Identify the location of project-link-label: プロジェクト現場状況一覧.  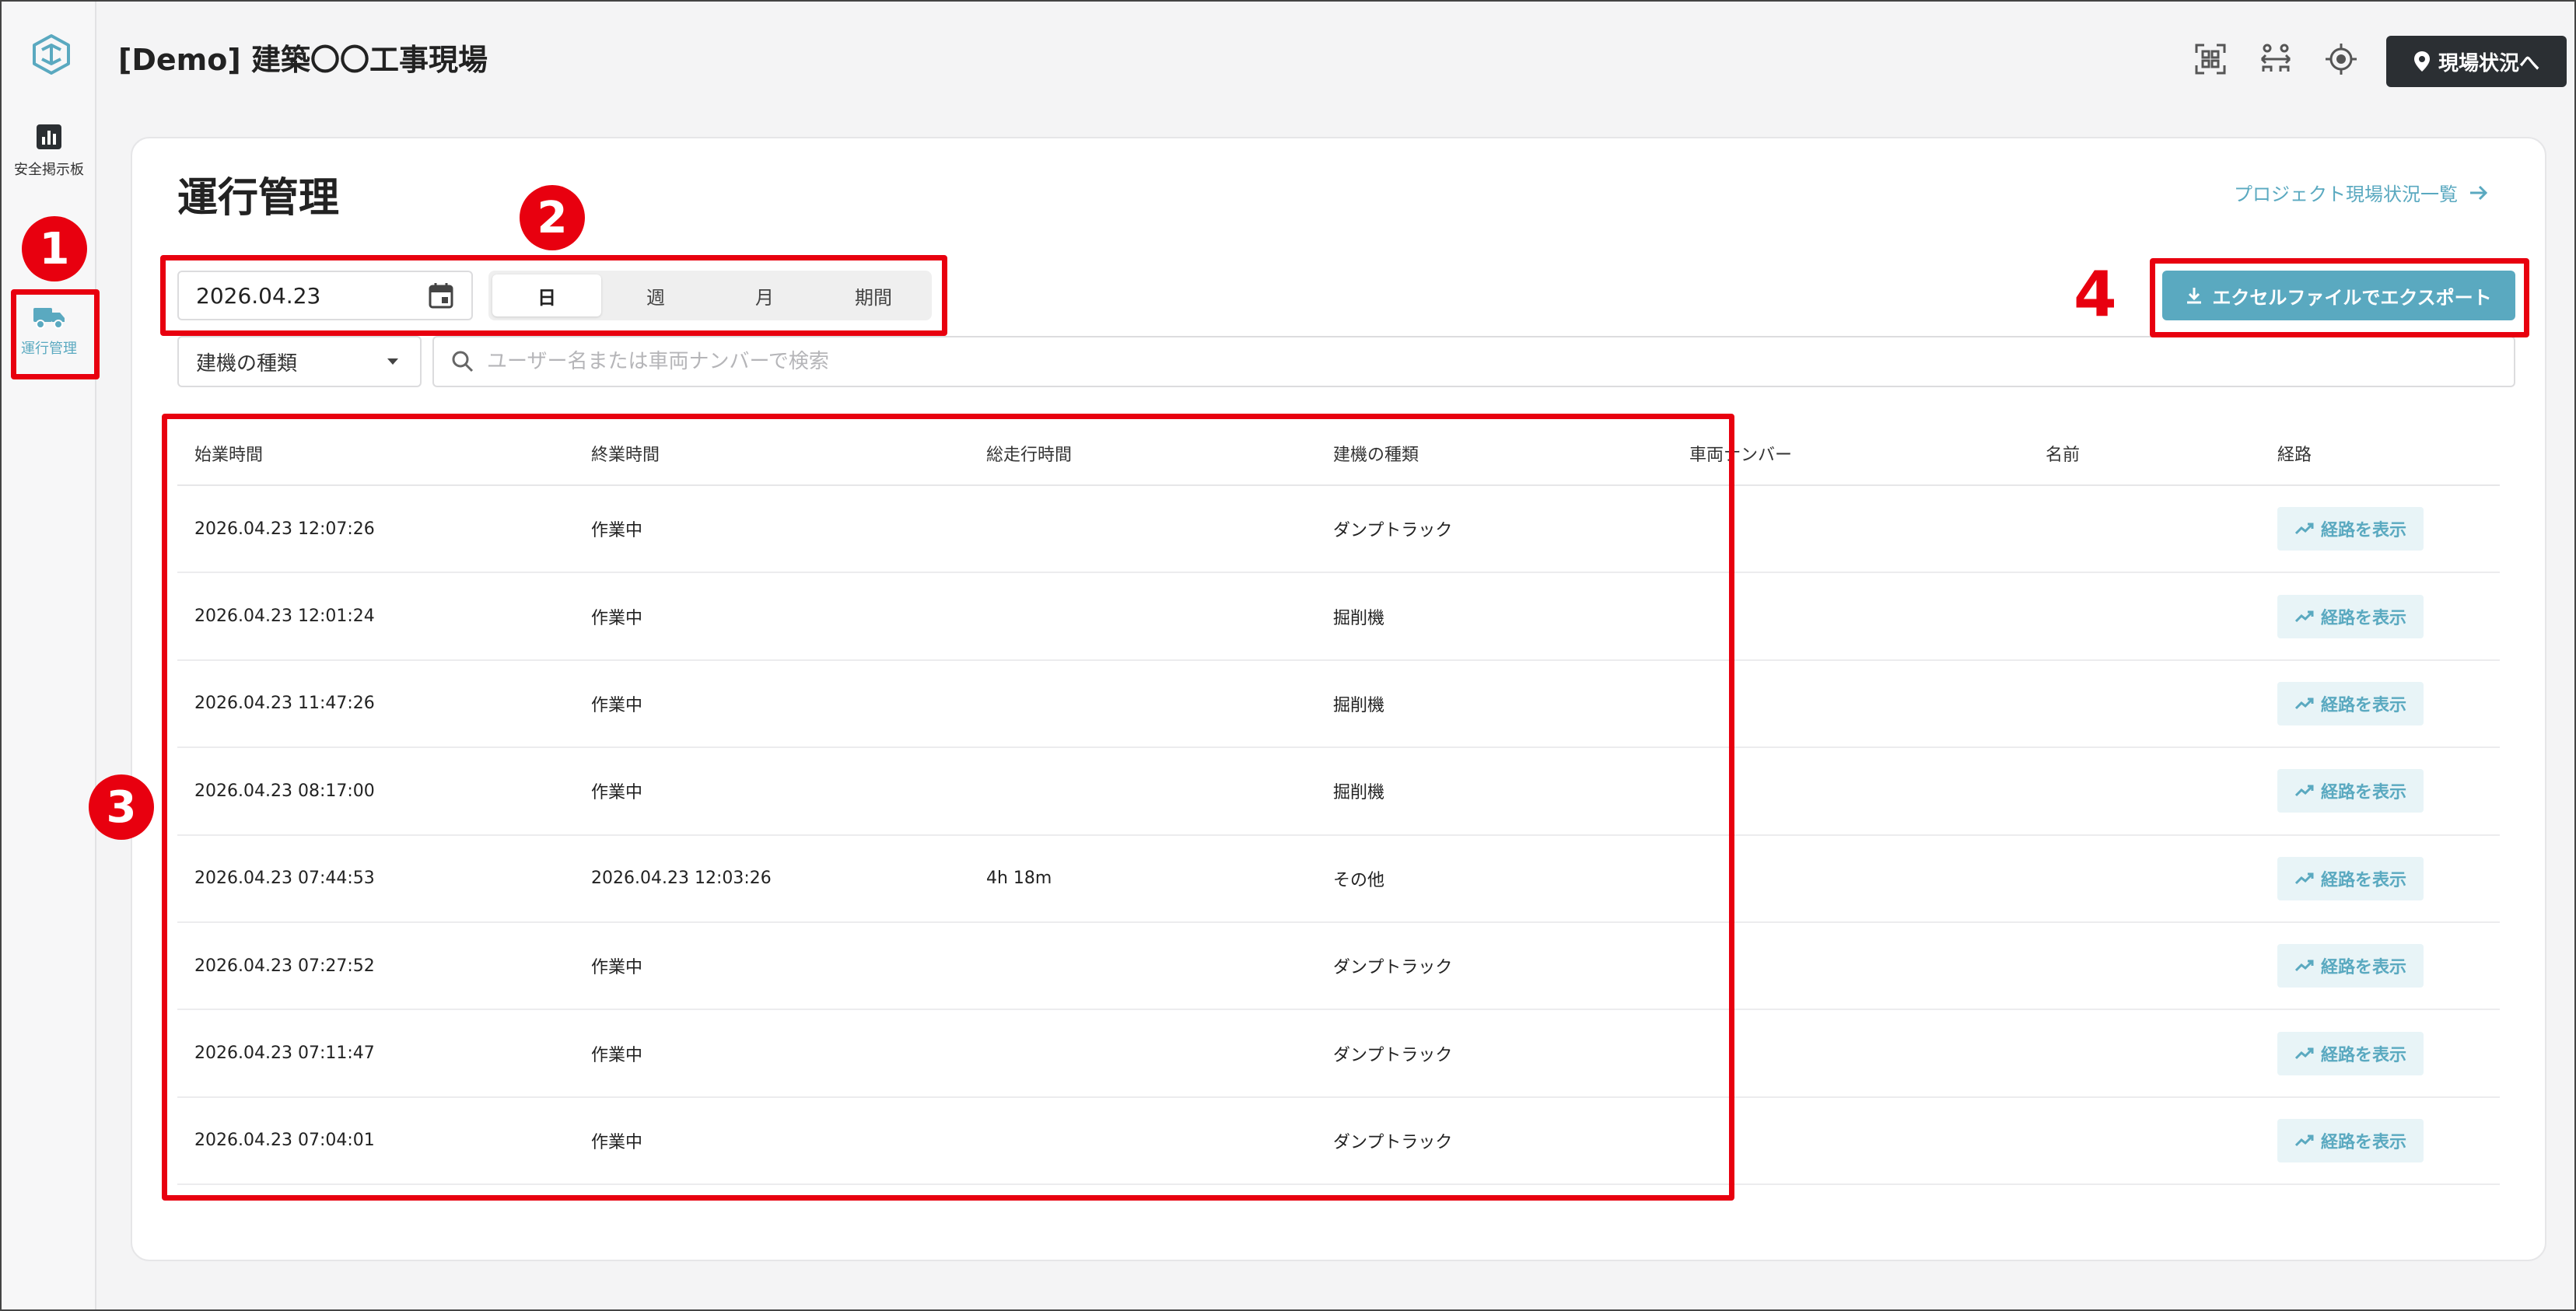
(2346, 194).